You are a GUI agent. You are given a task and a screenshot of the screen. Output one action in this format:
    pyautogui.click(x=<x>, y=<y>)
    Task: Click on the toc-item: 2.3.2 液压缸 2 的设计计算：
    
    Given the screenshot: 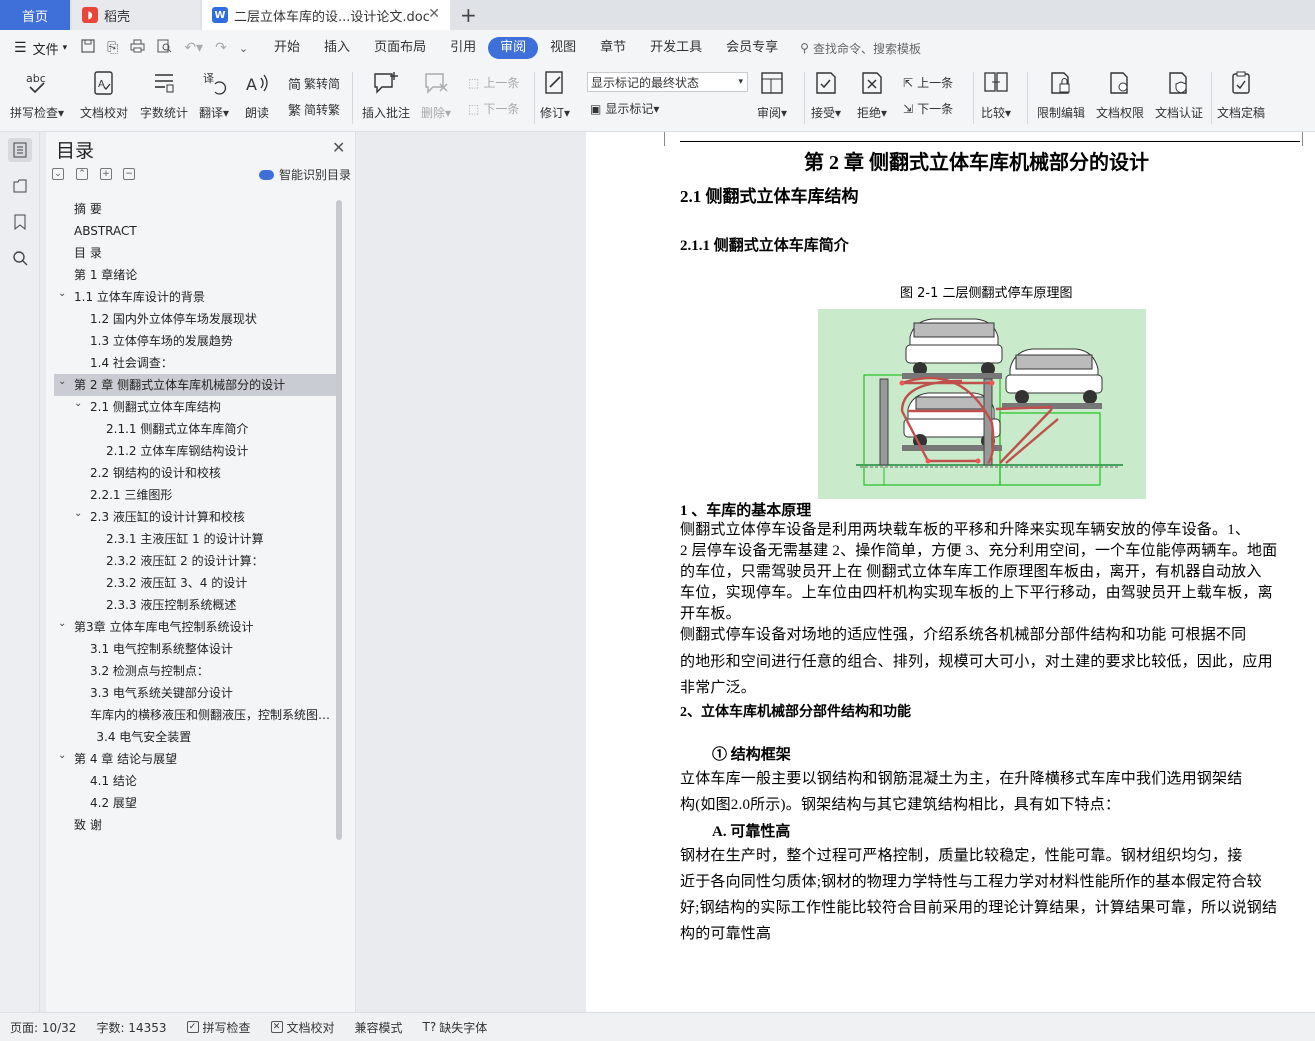 What is the action you would take?
    pyautogui.click(x=195, y=561)
    